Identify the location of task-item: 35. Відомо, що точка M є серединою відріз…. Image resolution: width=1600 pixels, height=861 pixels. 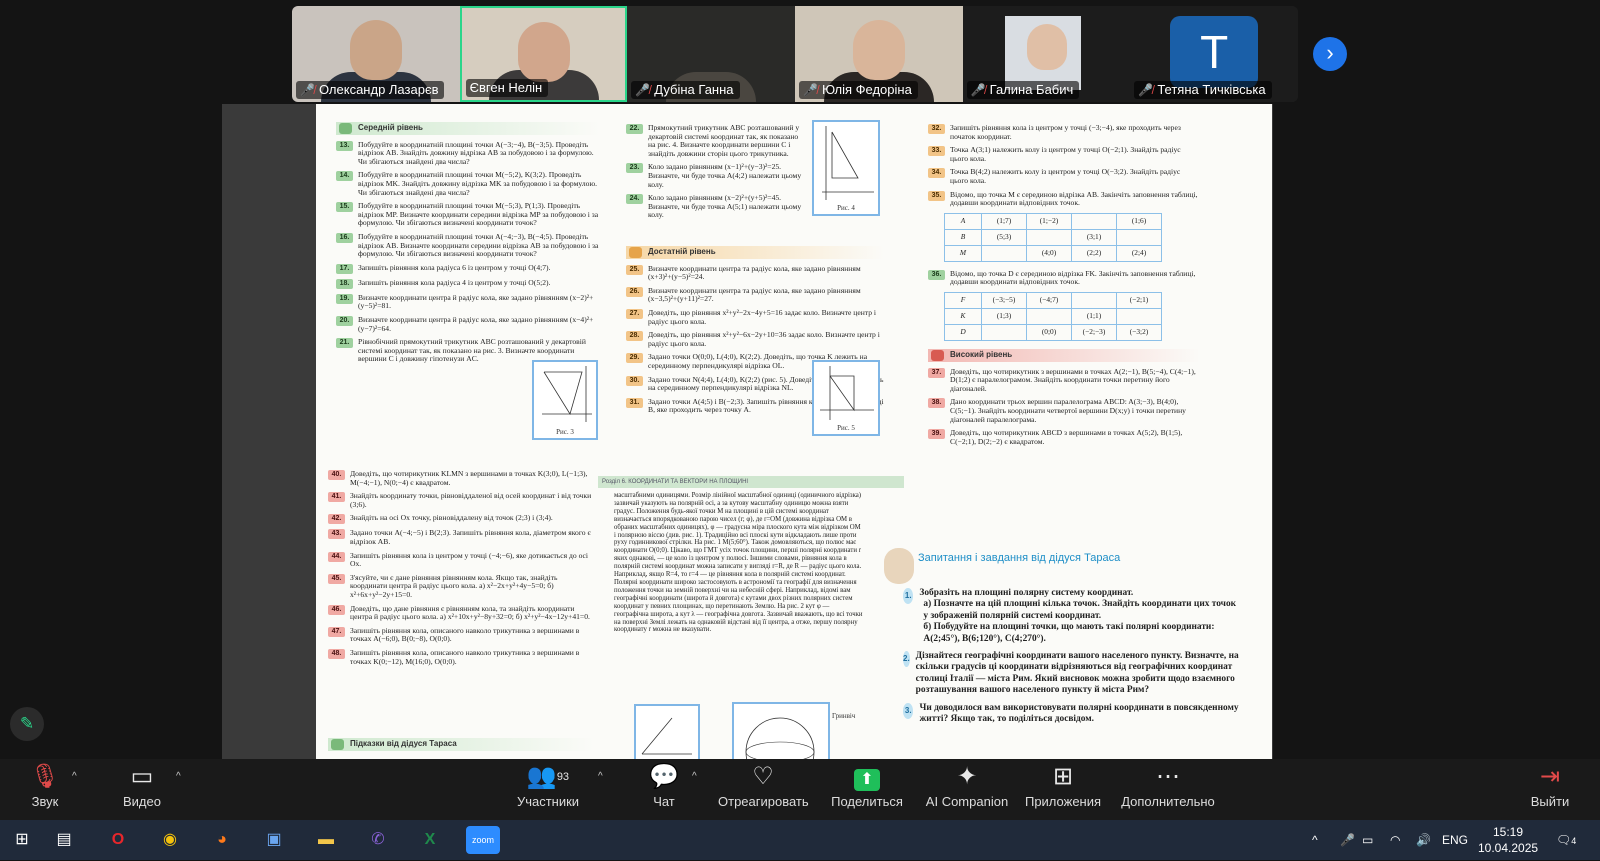
(1064, 199).